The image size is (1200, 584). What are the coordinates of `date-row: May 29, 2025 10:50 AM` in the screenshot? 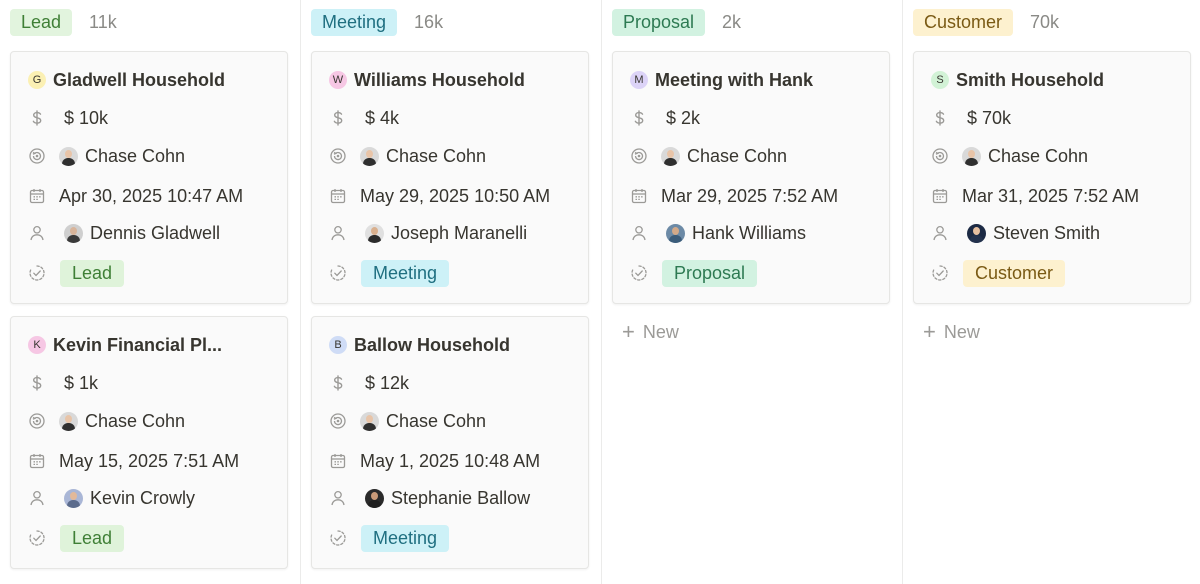 It's located at (439, 196).